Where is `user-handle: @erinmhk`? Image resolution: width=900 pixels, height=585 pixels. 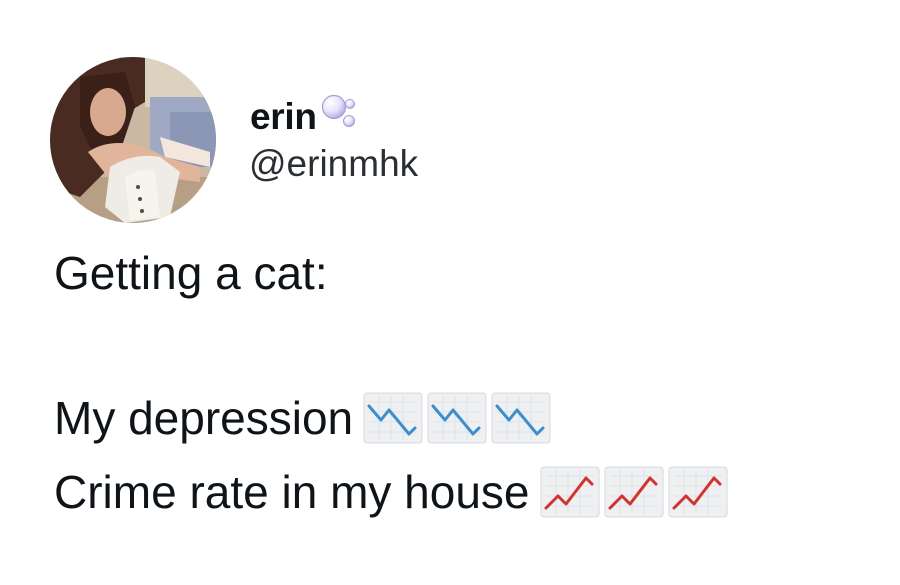
user-handle: @erinmhk is located at coordinates (333, 163).